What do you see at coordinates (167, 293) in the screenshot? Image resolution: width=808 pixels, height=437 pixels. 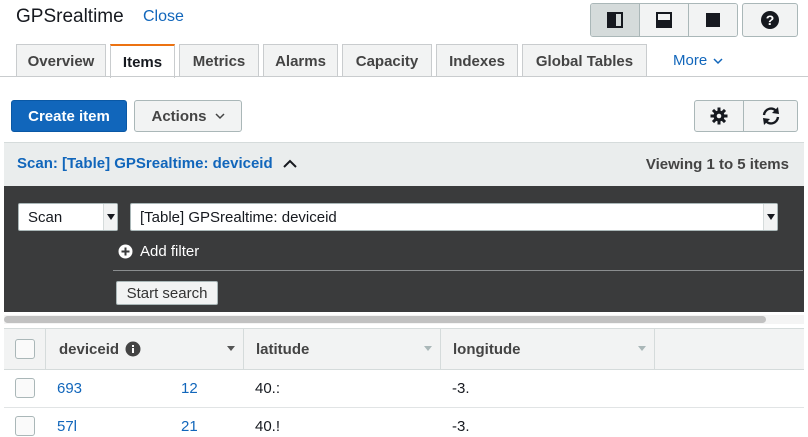 I see `start-search-button: Start search` at bounding box center [167, 293].